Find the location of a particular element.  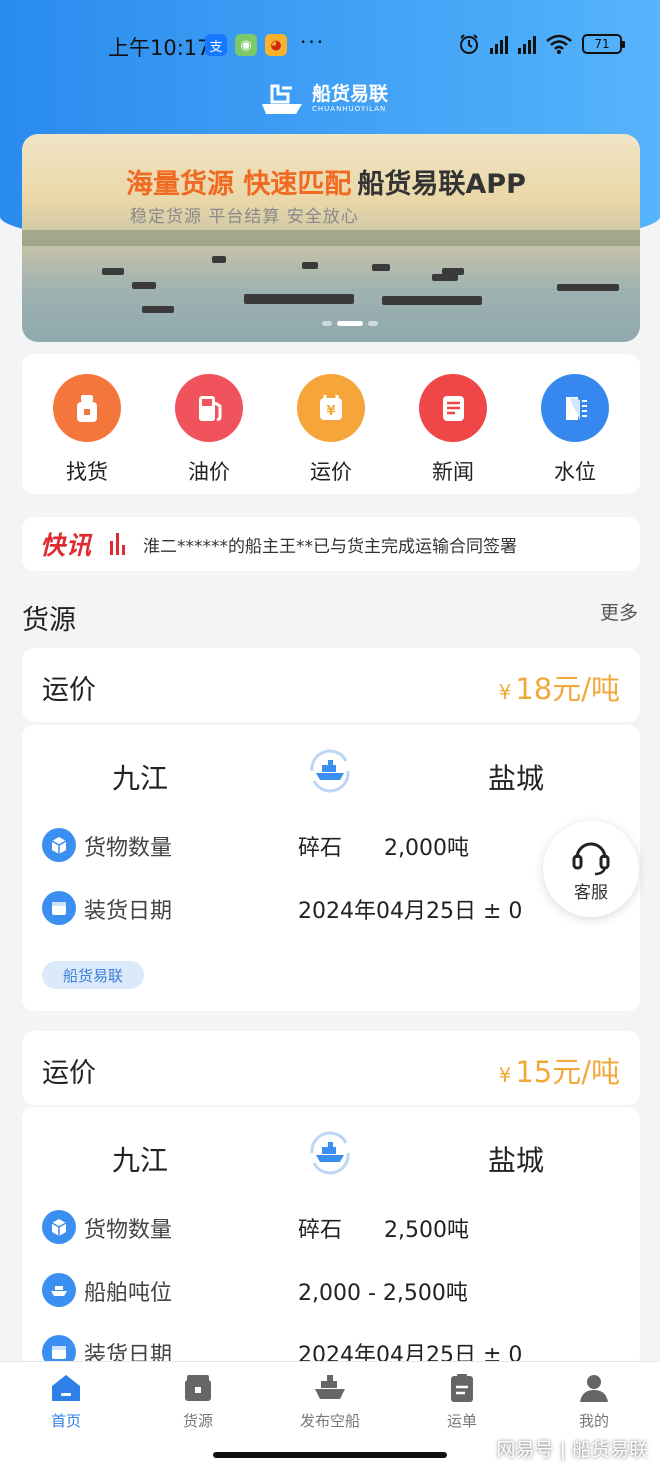

price-card: 运价 ¥15元/吨 is located at coordinates (331, 1068).